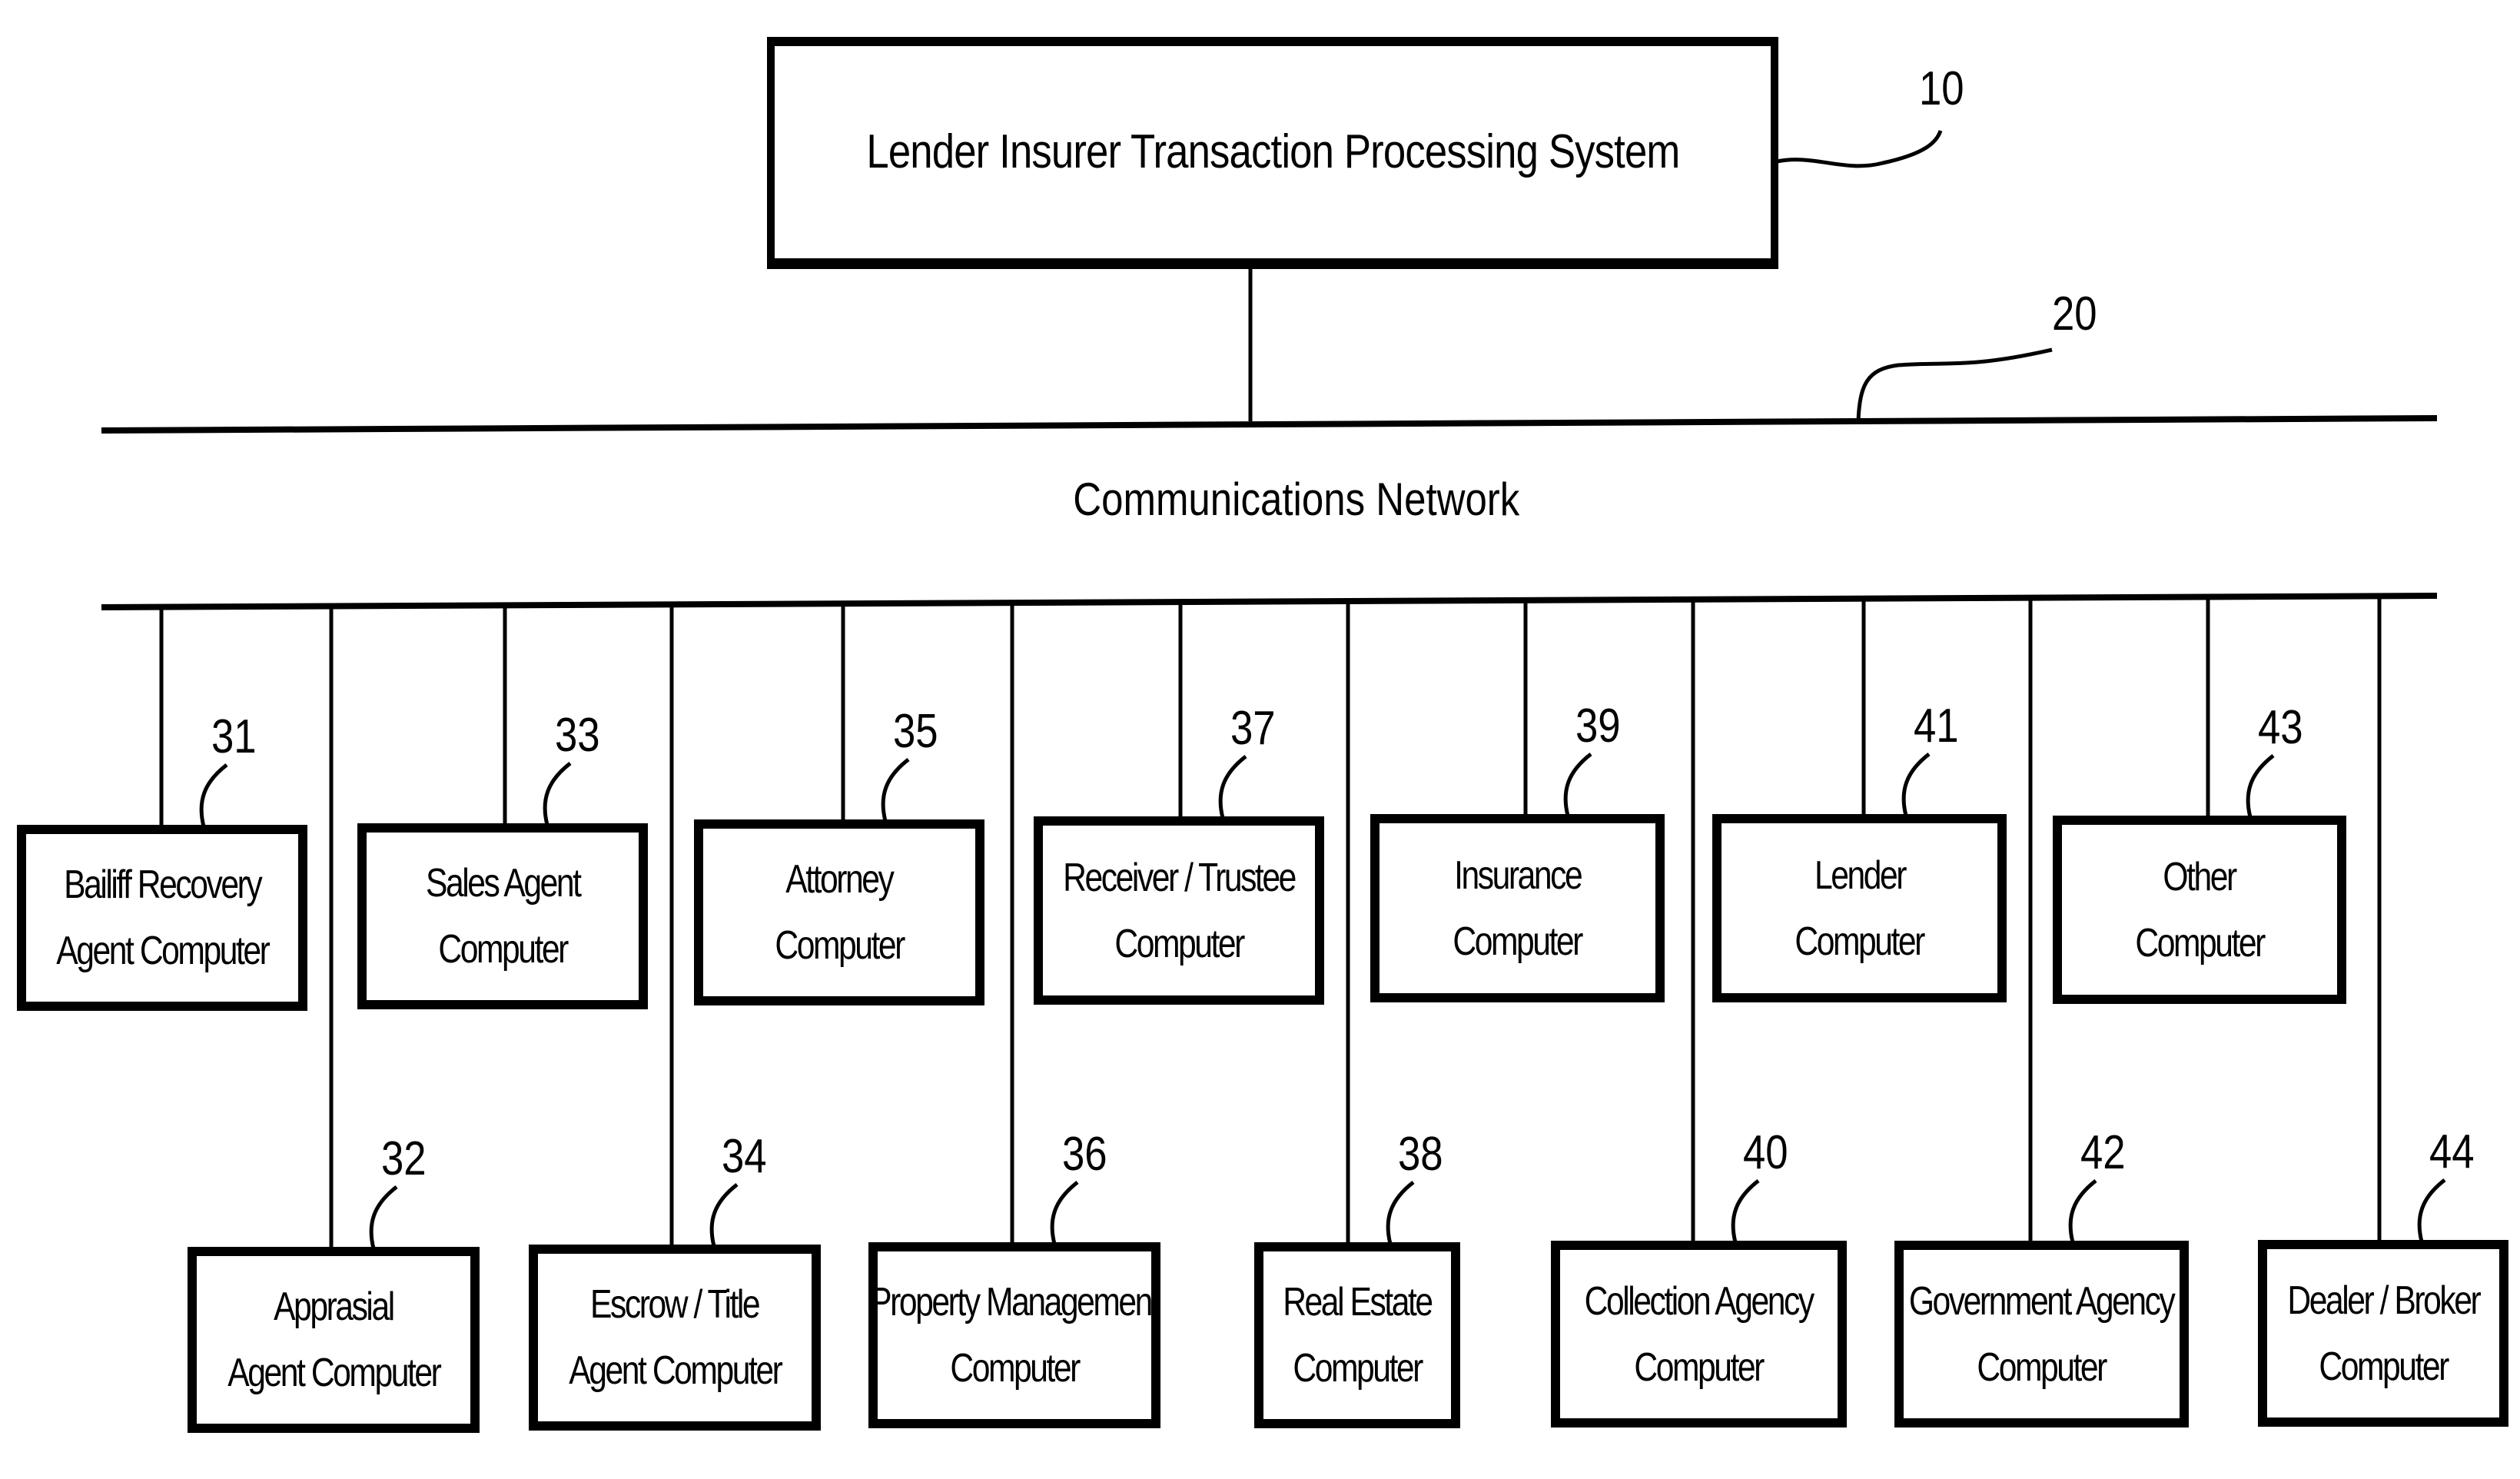 This screenshot has width=2520, height=1479. I want to click on ref-label-36: 36, so click(1084, 1154).